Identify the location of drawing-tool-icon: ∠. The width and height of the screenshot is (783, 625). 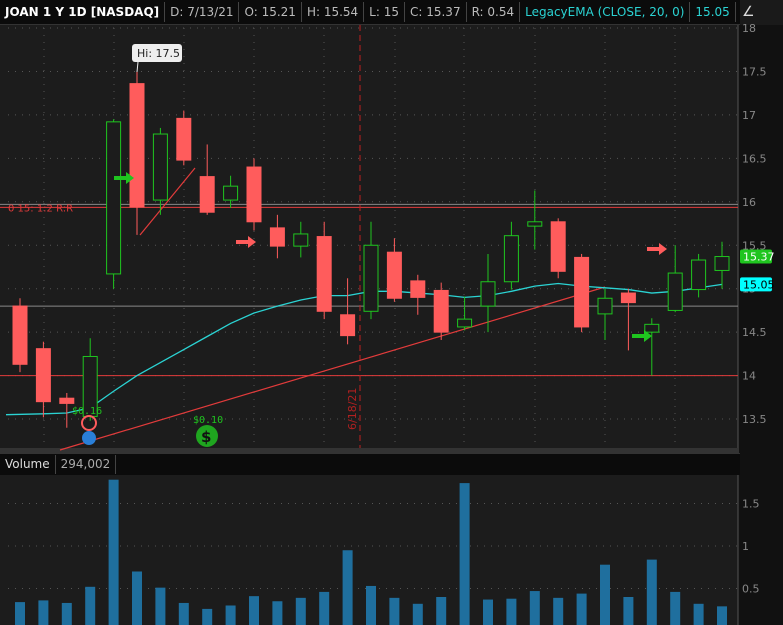
(751, 13).